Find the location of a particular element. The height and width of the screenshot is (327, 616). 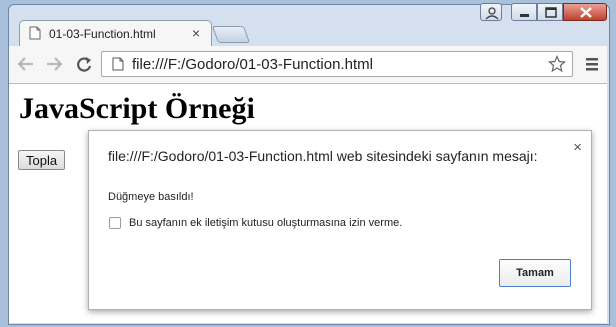

dialog-message: Düğmeye basıldı! is located at coordinates (151, 197).